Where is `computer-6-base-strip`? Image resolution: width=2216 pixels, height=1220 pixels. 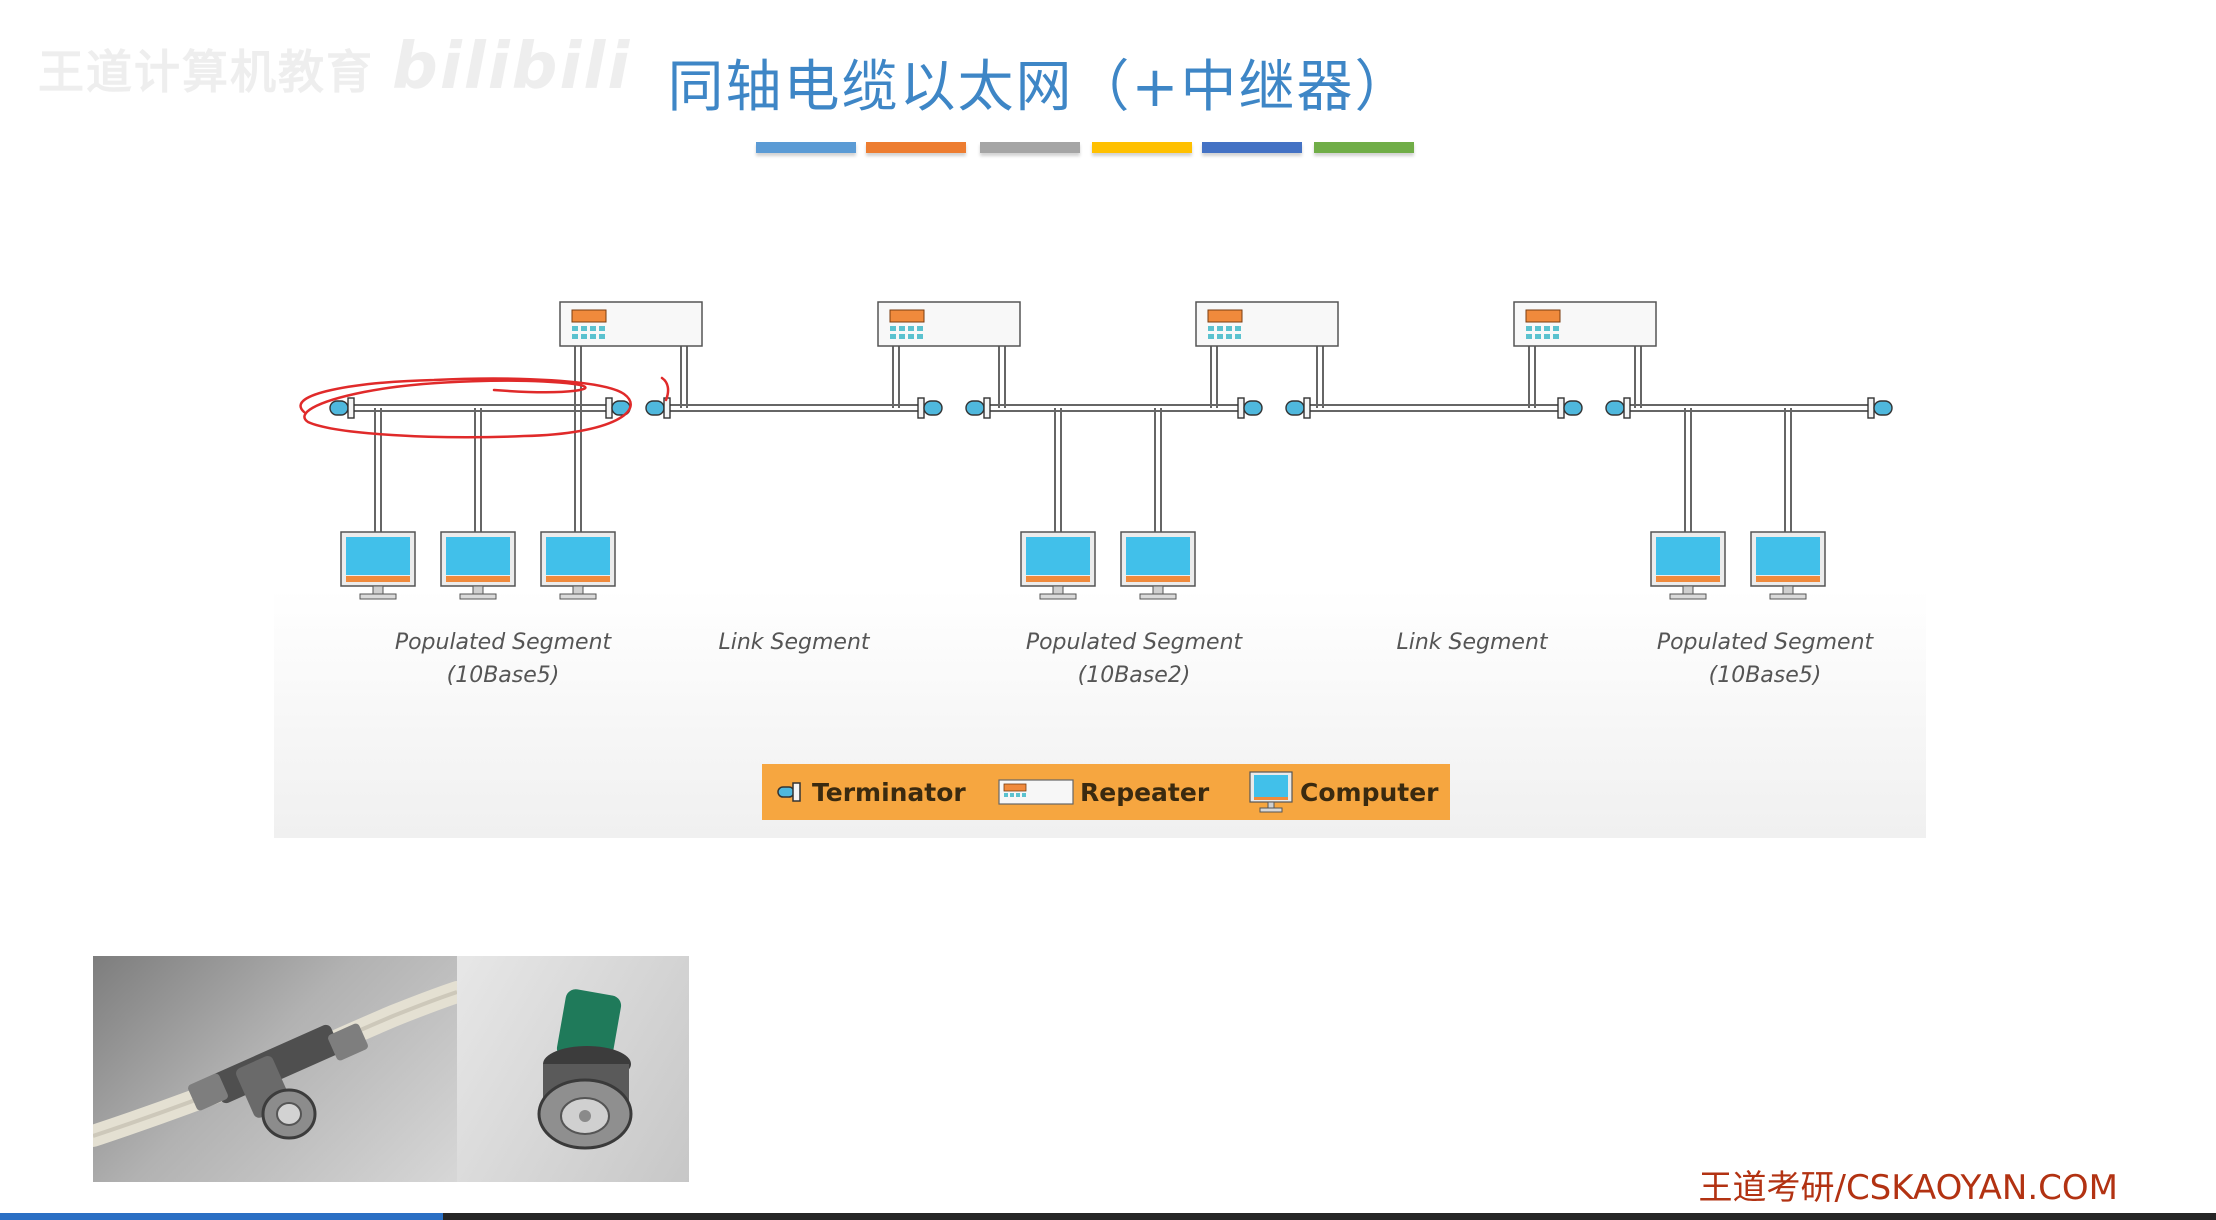
computer-6-base-strip is located at coordinates (1688, 579).